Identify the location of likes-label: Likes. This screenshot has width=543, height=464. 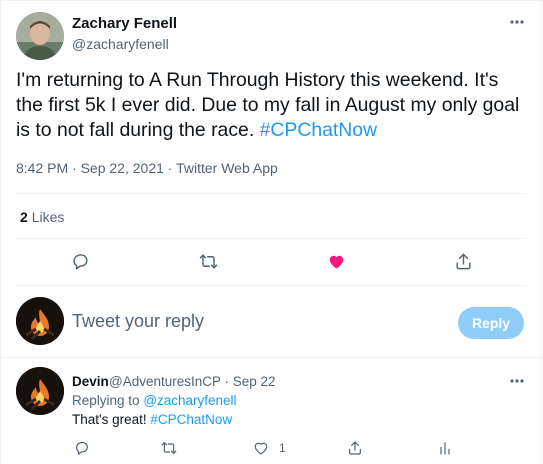
(48, 217).